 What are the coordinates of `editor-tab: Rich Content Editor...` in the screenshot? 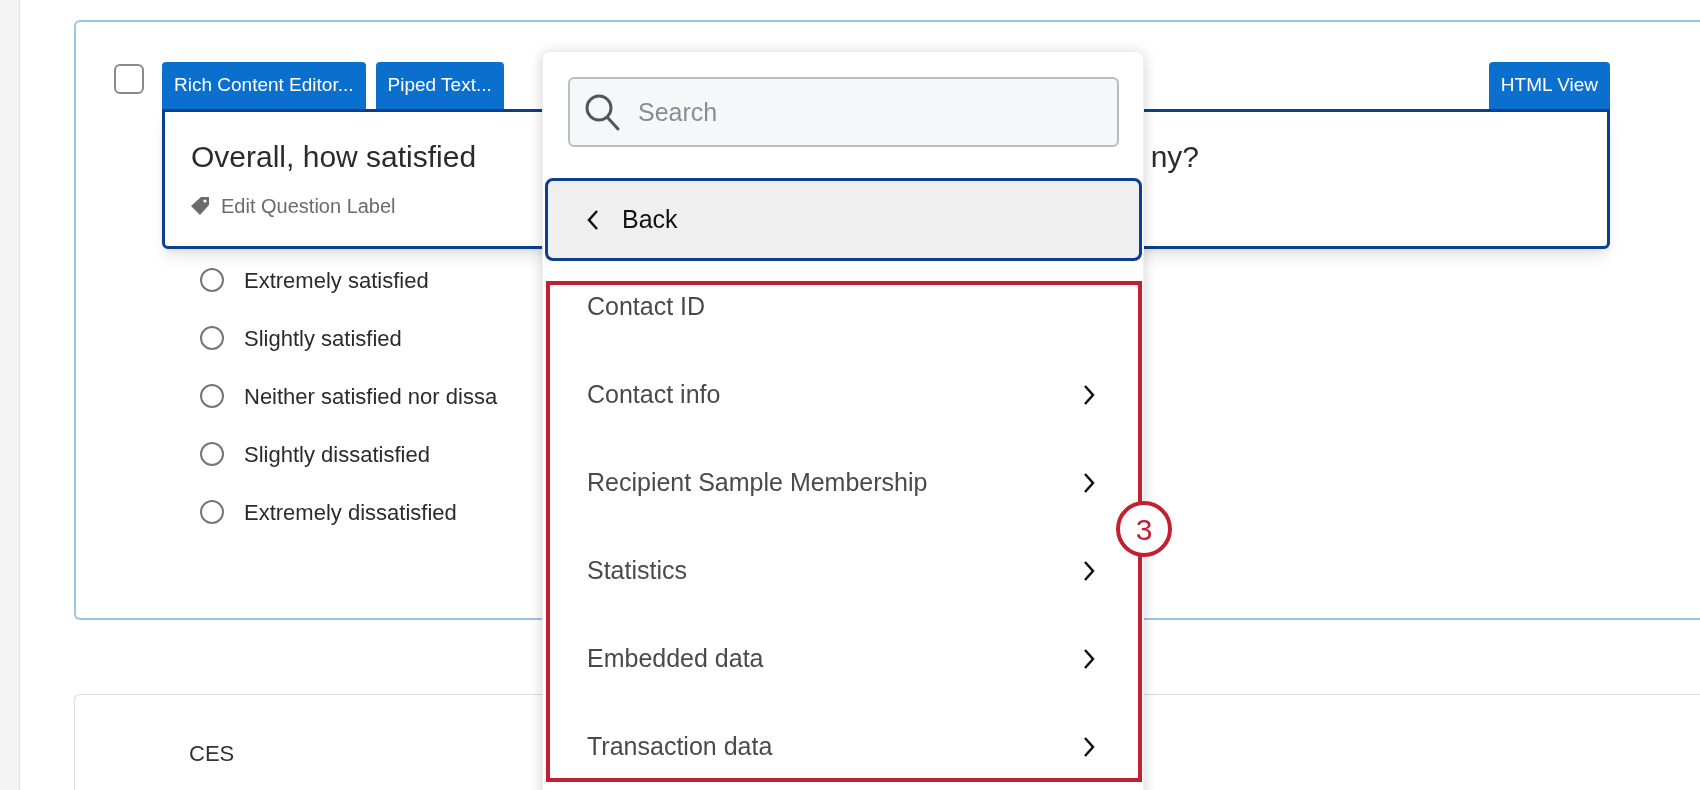 It's located at (264, 85).